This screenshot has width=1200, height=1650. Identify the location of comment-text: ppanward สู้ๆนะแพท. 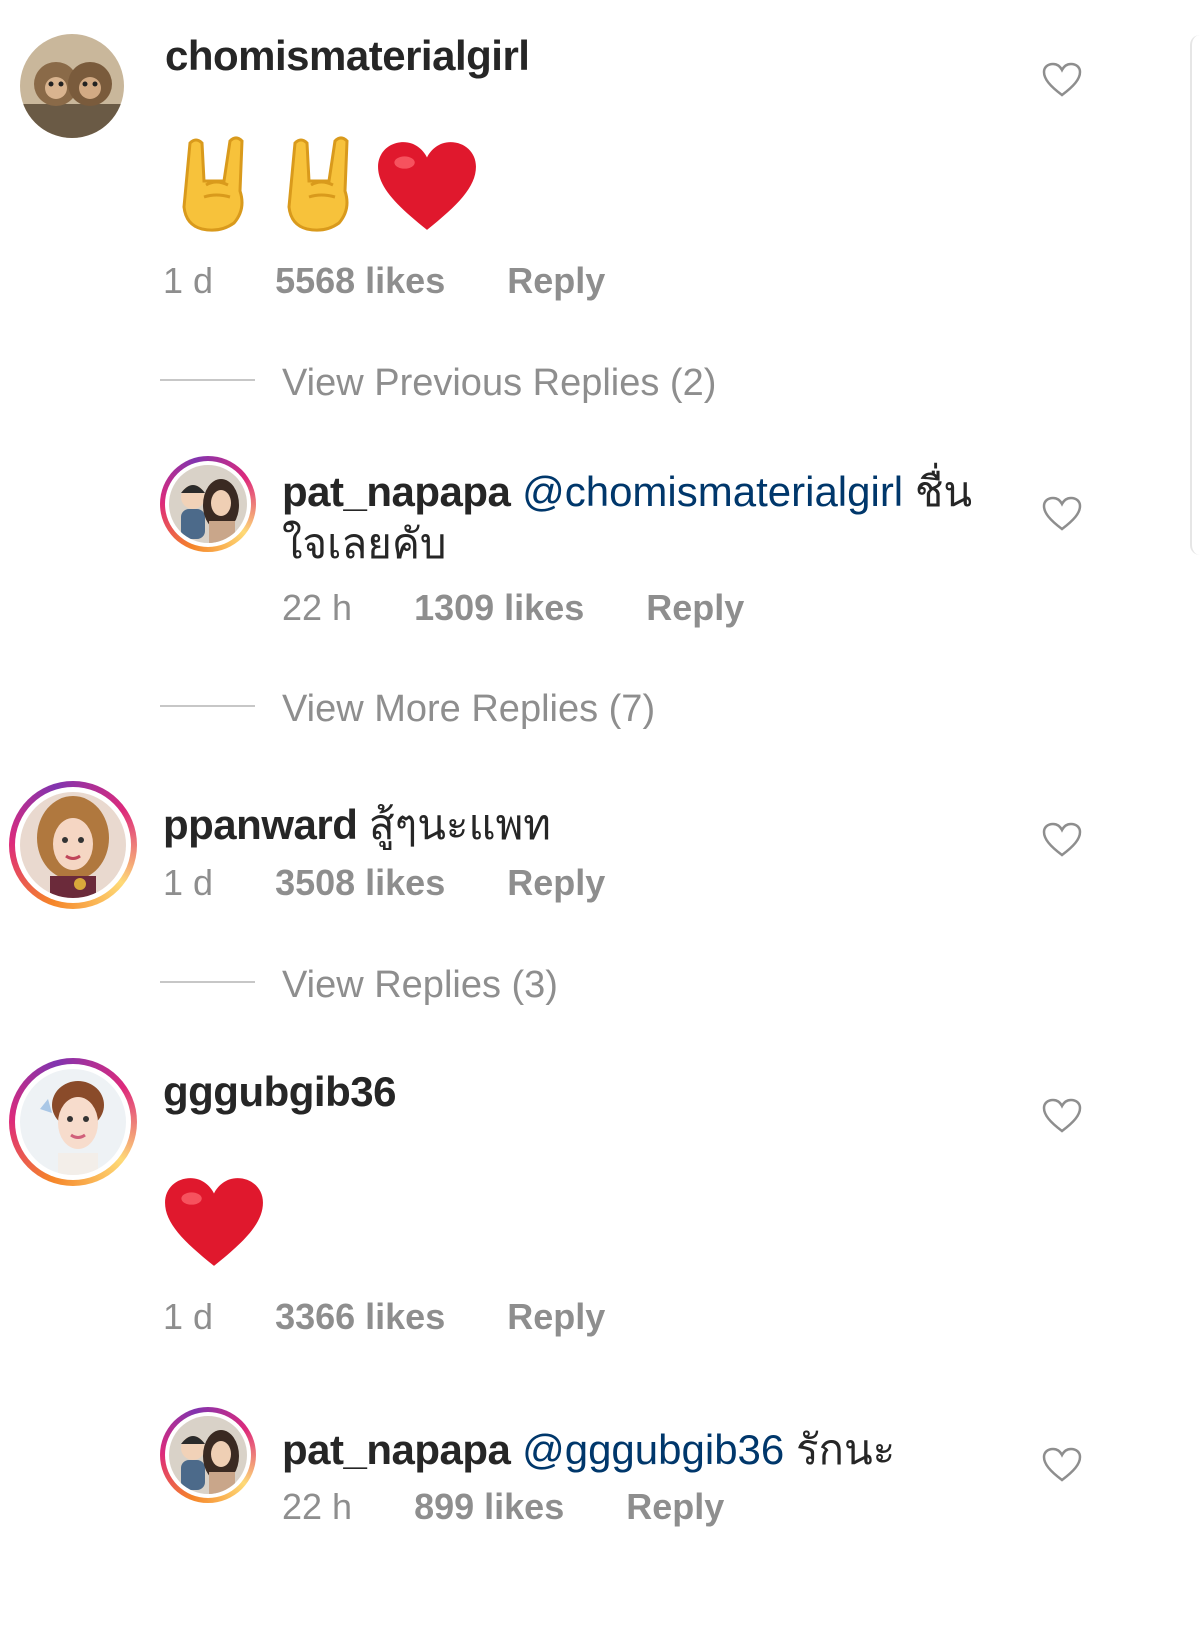
(357, 825).